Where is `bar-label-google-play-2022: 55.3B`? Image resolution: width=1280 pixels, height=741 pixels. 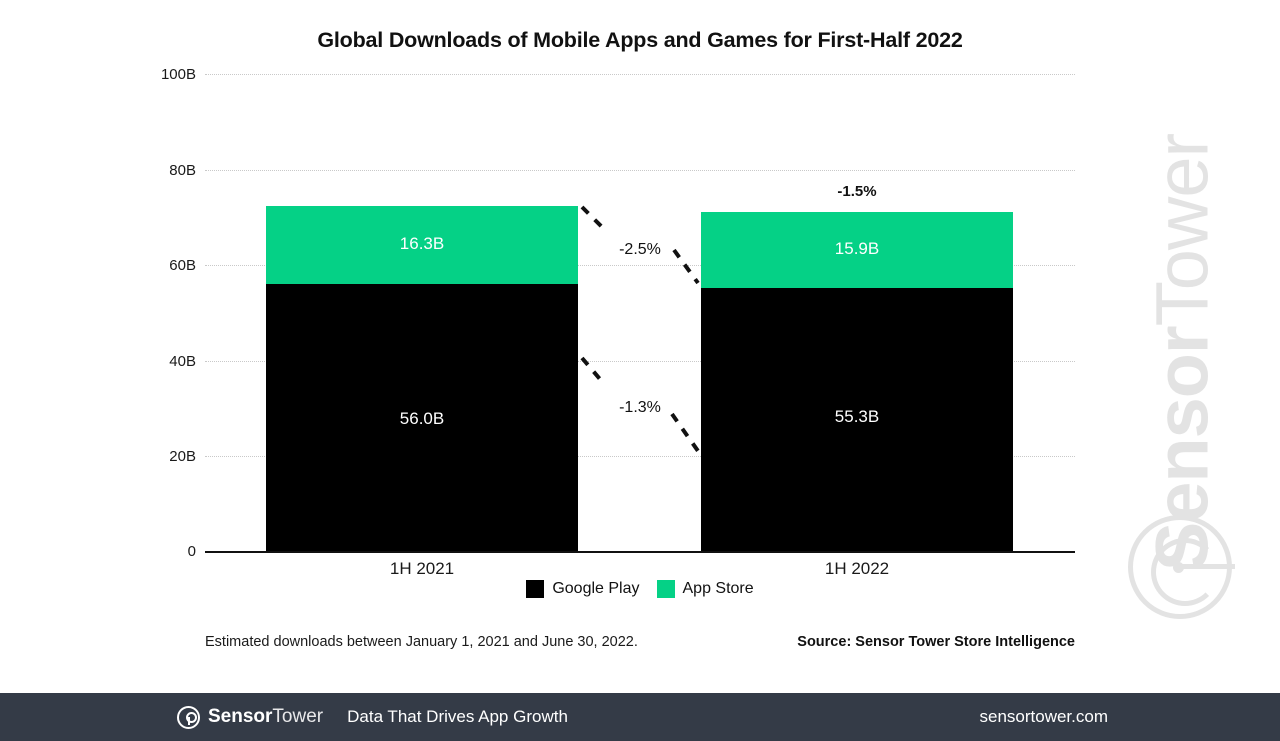
bar-label-google-play-2022: 55.3B is located at coordinates (857, 416).